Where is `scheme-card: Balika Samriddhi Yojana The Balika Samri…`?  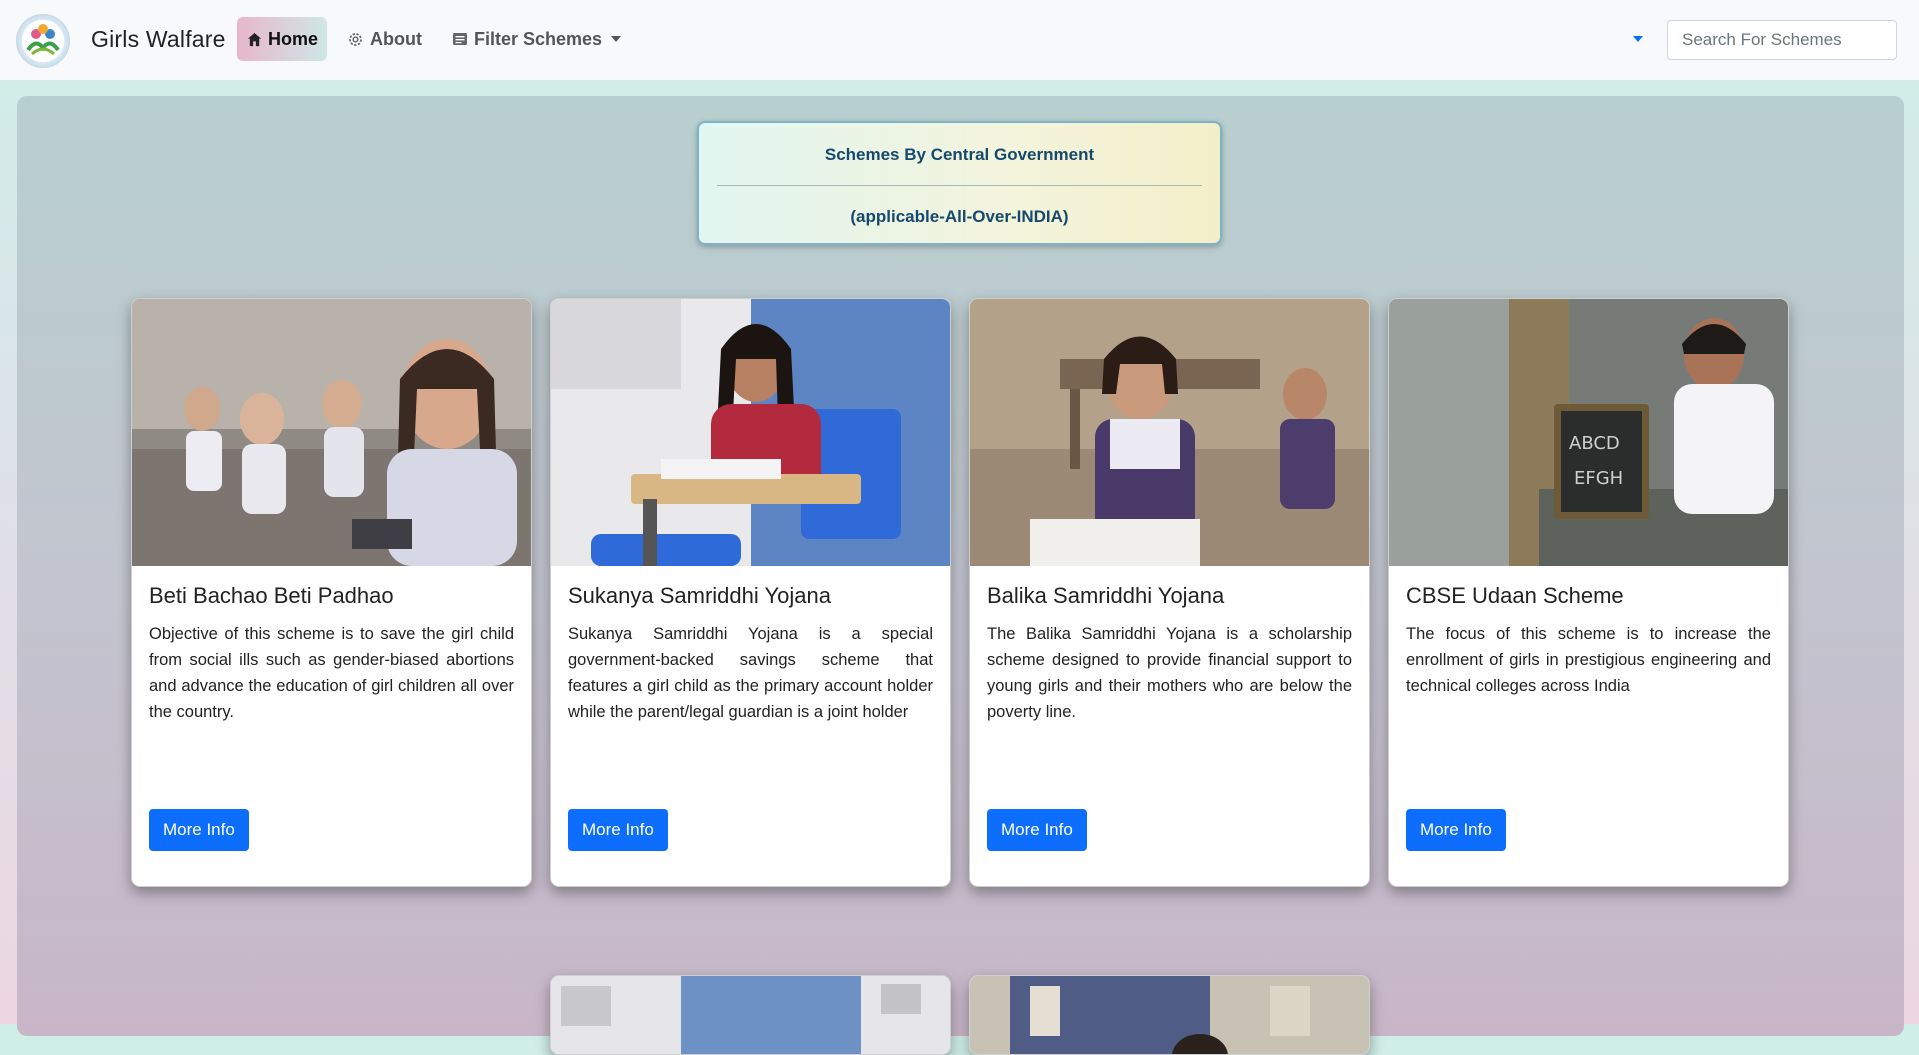 scheme-card: Balika Samriddhi Yojana The Balika Samri… is located at coordinates (1169, 592).